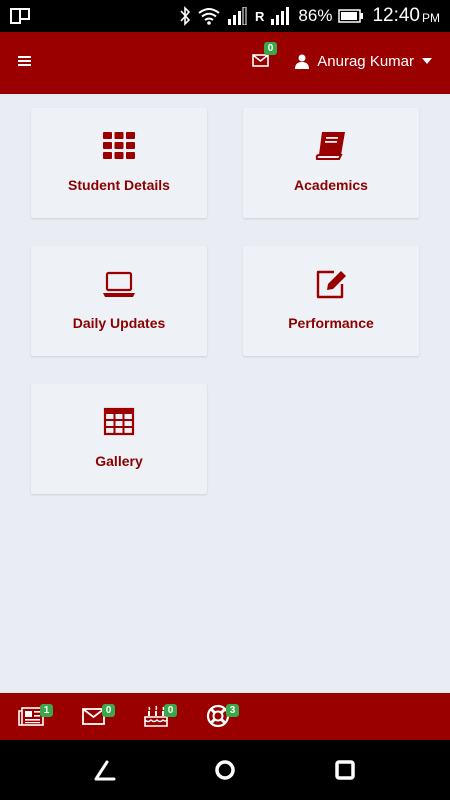 This screenshot has width=450, height=800. Describe the element at coordinates (25, 61) in the screenshot. I see `hamburger-menu-icon` at that location.